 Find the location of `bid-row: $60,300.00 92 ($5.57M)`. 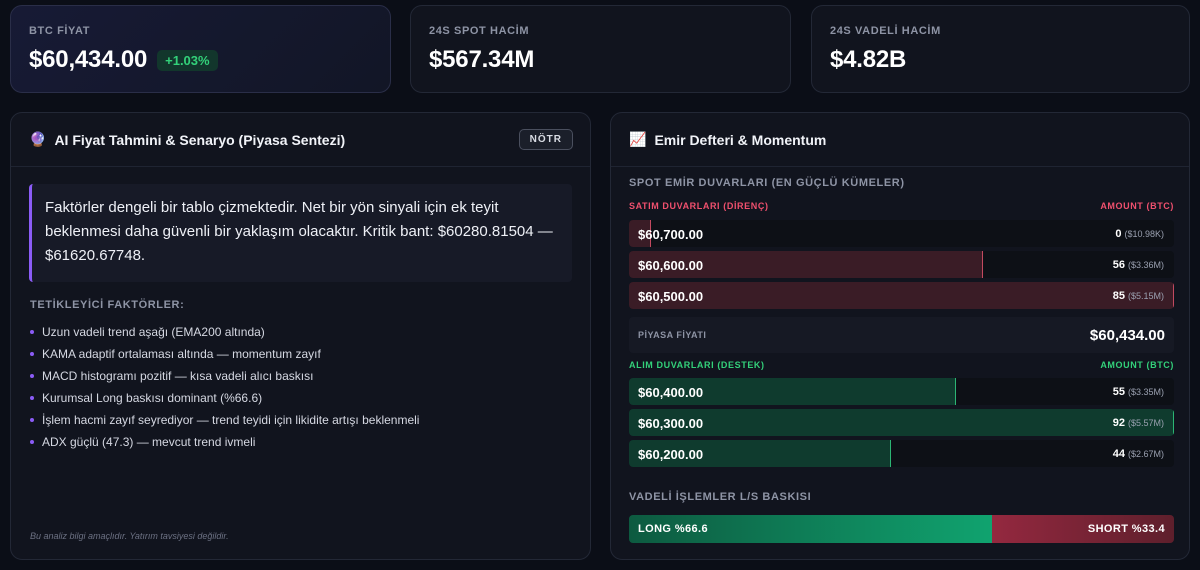

bid-row: $60,300.00 92 ($5.57M) is located at coordinates (901, 422).